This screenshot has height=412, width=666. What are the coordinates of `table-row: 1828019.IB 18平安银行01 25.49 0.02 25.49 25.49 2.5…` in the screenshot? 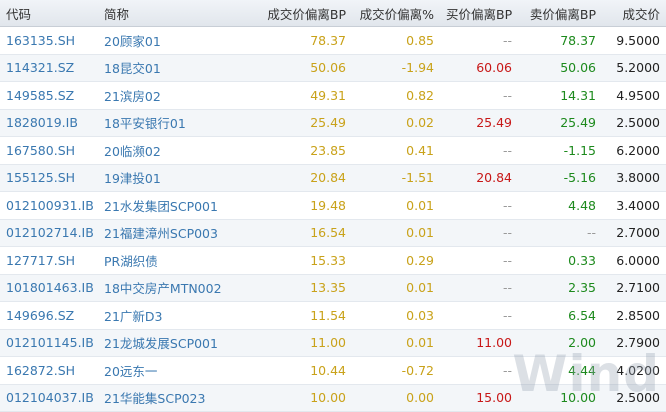 It's located at (333, 123).